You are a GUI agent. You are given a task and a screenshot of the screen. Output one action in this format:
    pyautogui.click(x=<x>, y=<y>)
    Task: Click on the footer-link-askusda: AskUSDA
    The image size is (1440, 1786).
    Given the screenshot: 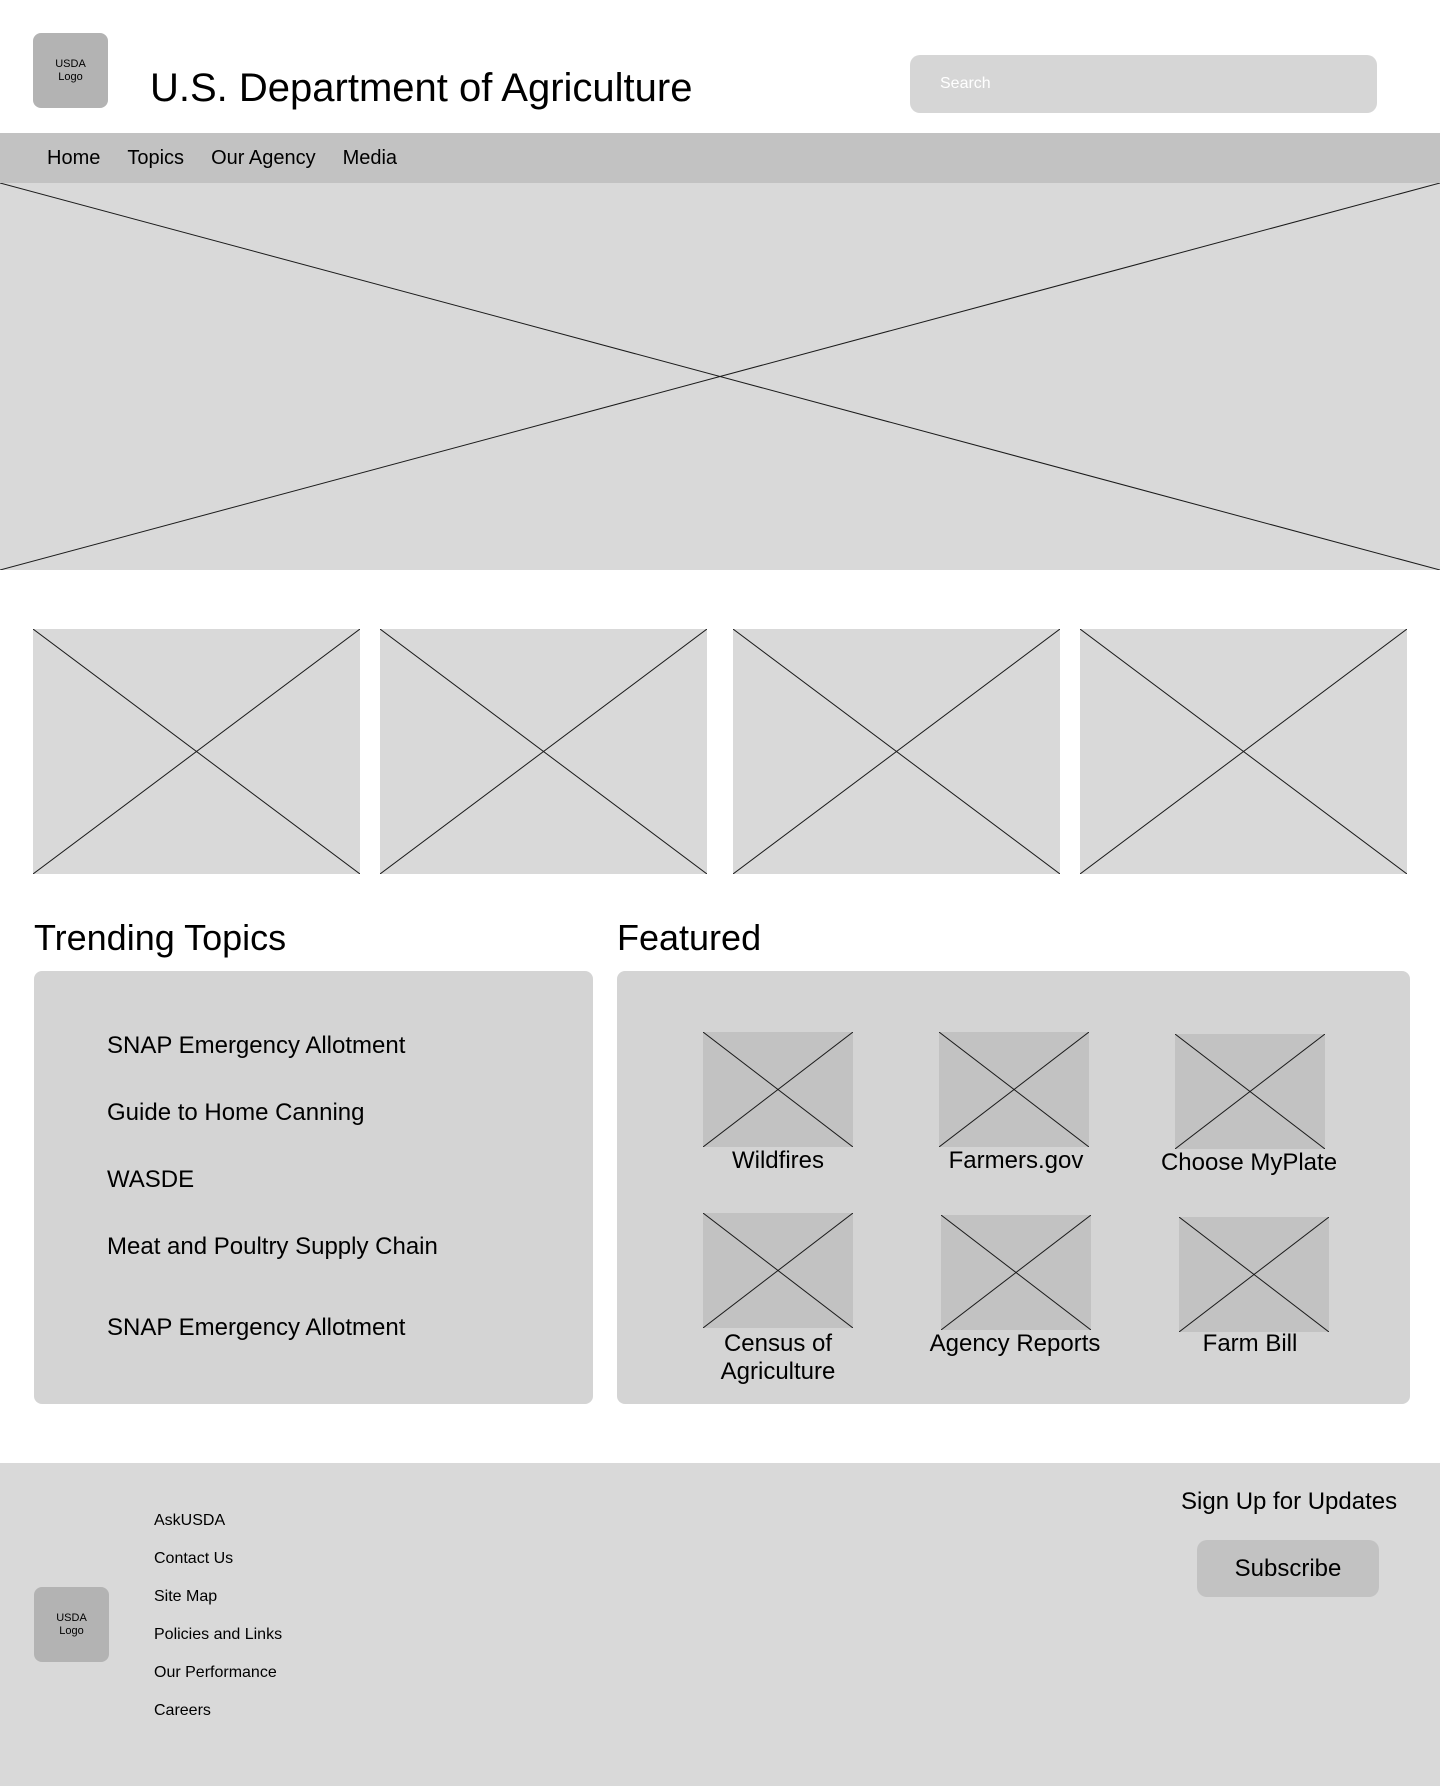 What is the action you would take?
    pyautogui.click(x=189, y=1521)
    